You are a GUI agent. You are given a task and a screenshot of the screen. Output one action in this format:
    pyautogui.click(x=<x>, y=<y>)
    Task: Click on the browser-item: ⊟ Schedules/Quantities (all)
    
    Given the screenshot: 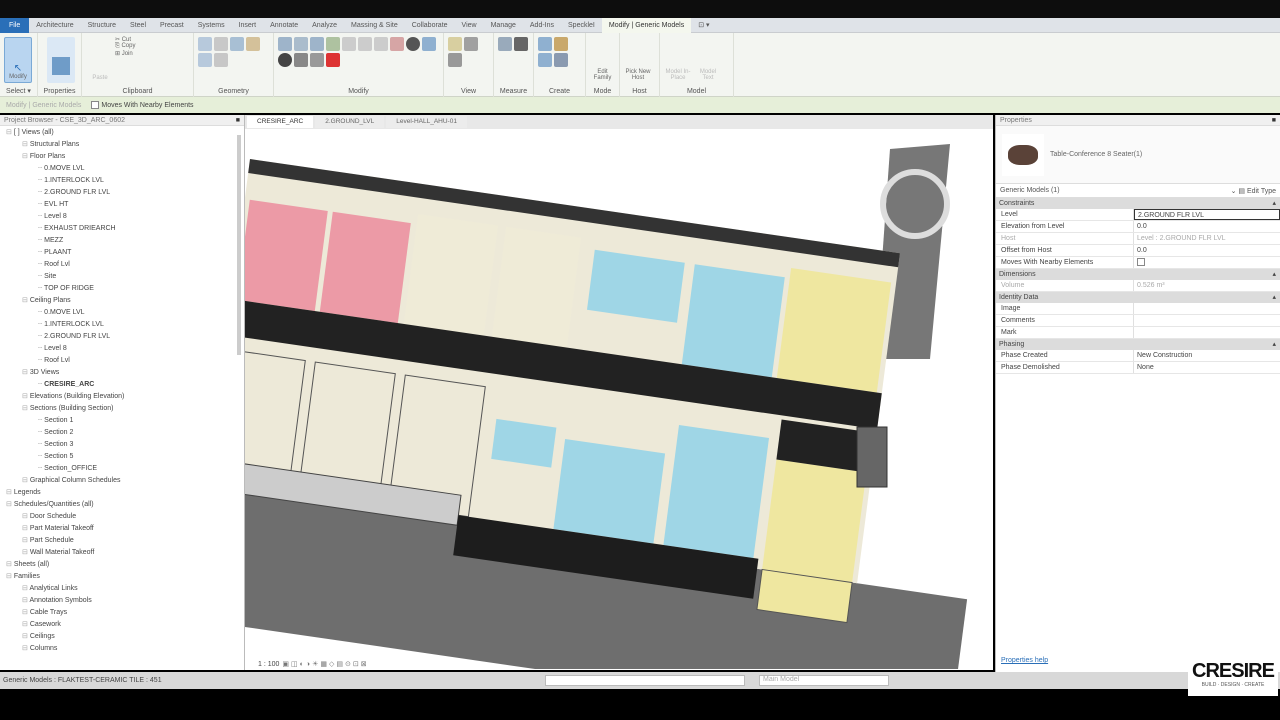 What is the action you would take?
    pyautogui.click(x=122, y=505)
    